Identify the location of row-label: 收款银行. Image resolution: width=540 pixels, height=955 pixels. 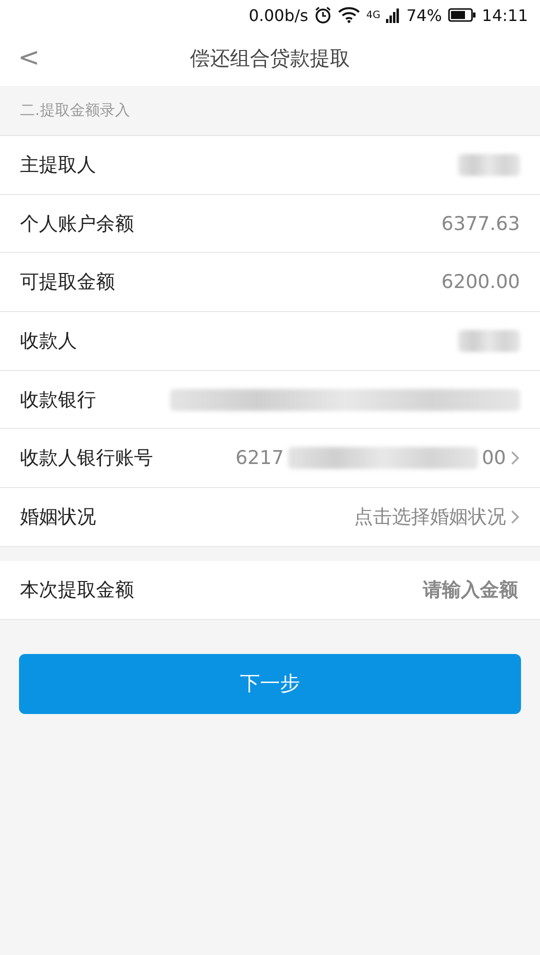
(58, 400).